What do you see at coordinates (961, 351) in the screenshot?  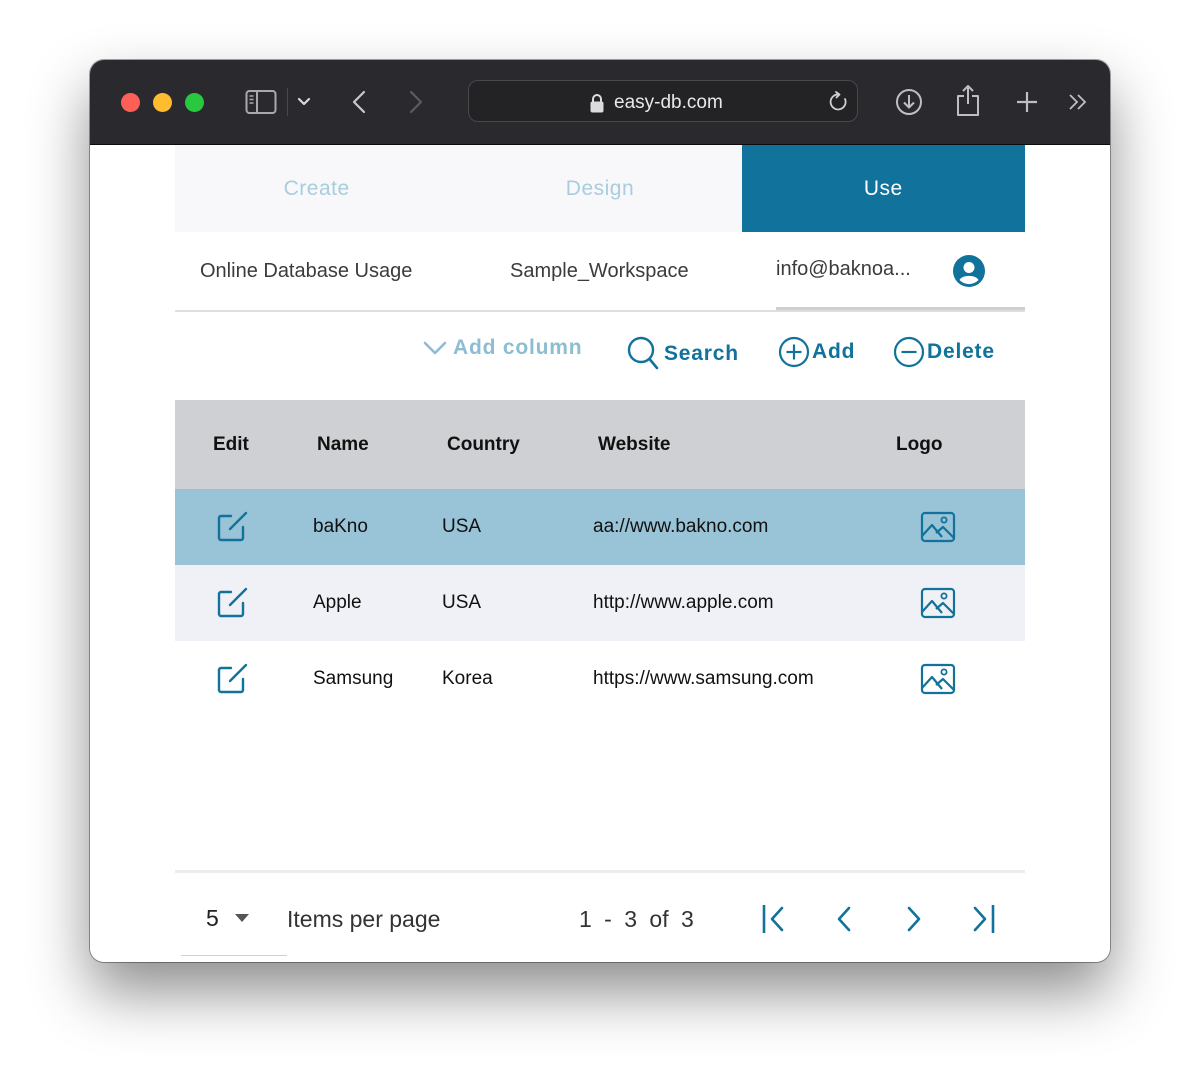 I see `delete-label: Delete` at bounding box center [961, 351].